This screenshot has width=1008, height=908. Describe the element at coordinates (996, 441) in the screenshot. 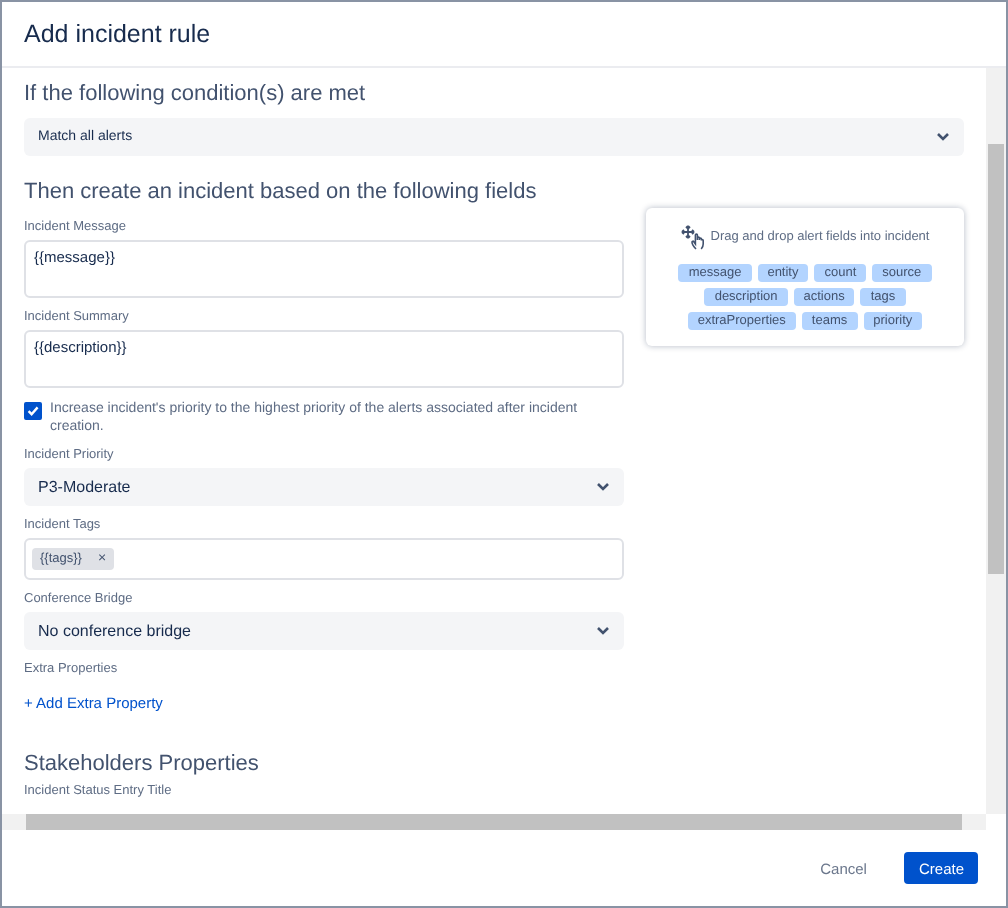

I see `vertical-scrollbar` at that location.